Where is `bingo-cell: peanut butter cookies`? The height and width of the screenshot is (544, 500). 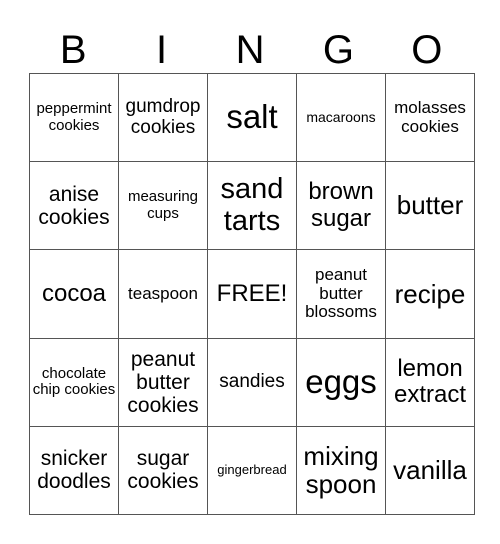 bingo-cell: peanut butter cookies is located at coordinates (163, 382).